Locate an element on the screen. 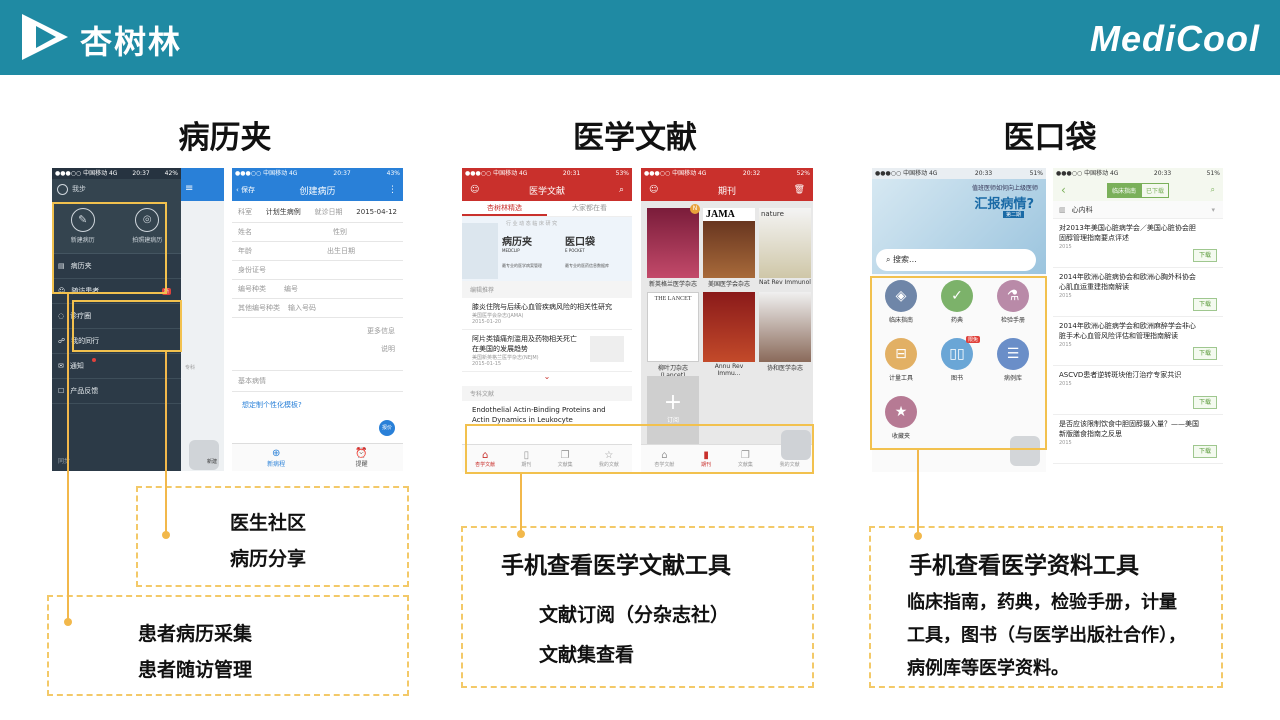 Image resolution: width=1280 pixels, height=720 pixels. reminder-button: ⏰ 提醒 is located at coordinates (361, 458).